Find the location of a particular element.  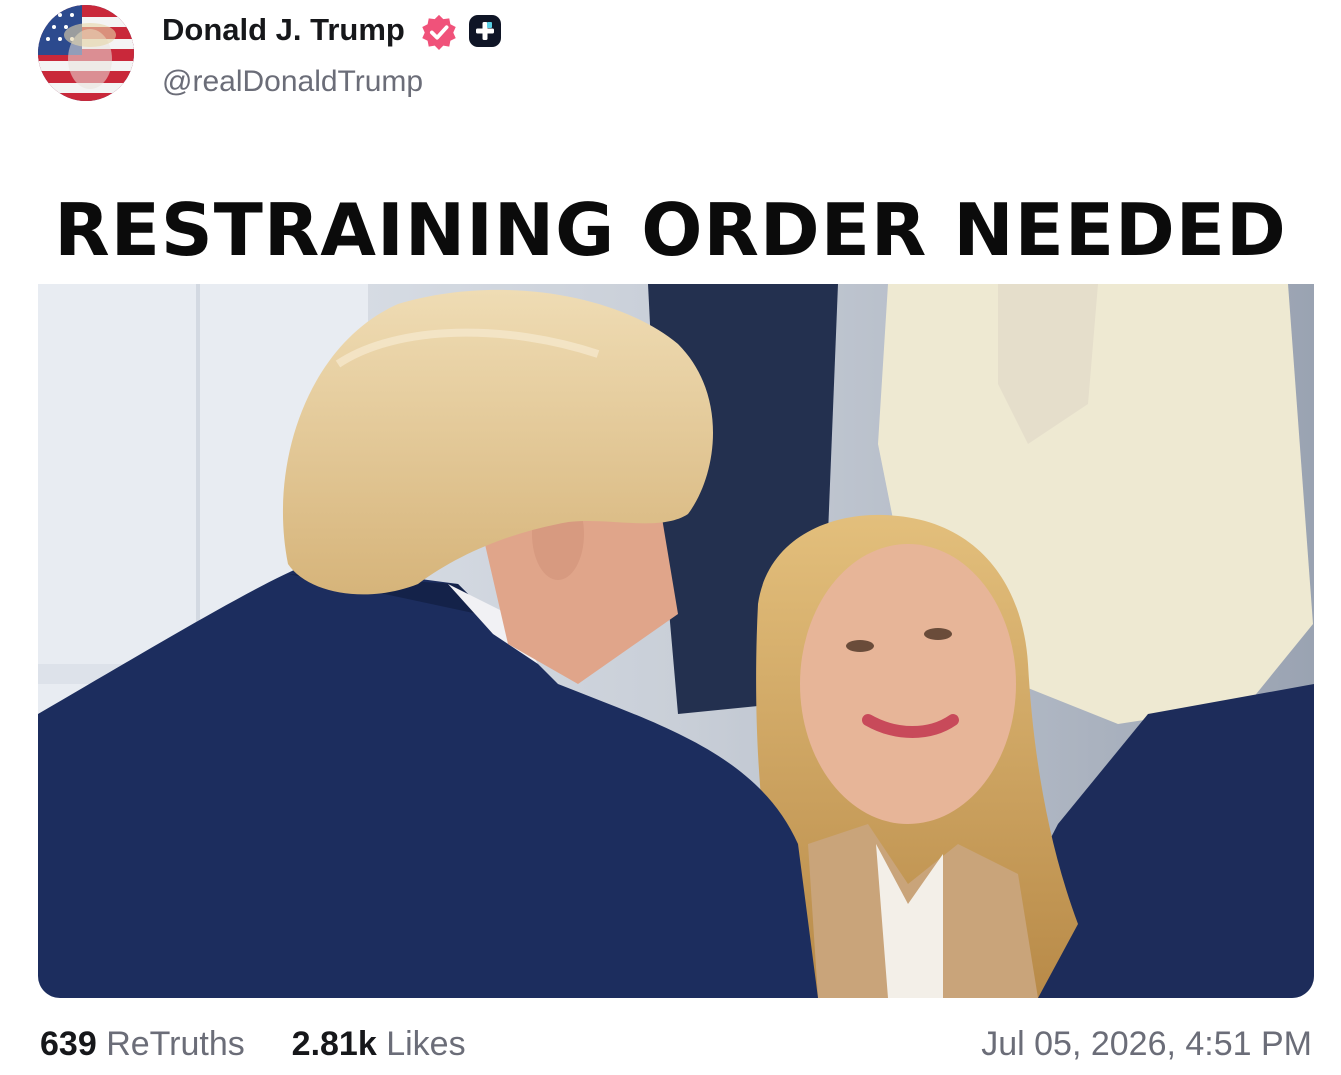

author-avatar is located at coordinates (86, 53).